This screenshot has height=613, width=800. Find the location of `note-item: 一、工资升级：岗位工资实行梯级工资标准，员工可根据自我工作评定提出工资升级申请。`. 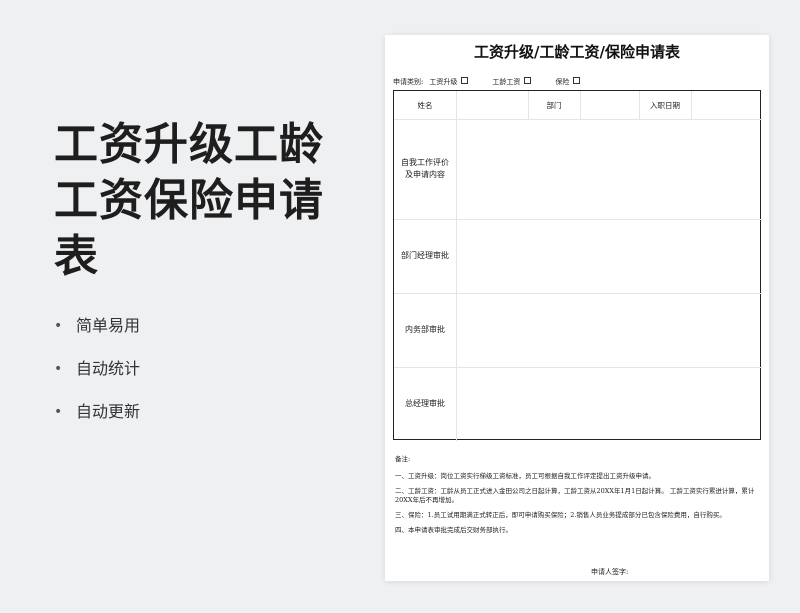

note-item: 一、工资升级：岗位工资实行梯级工资标准，员工可根据自我工作评定提出工资升级申请。 is located at coordinates (525, 476).